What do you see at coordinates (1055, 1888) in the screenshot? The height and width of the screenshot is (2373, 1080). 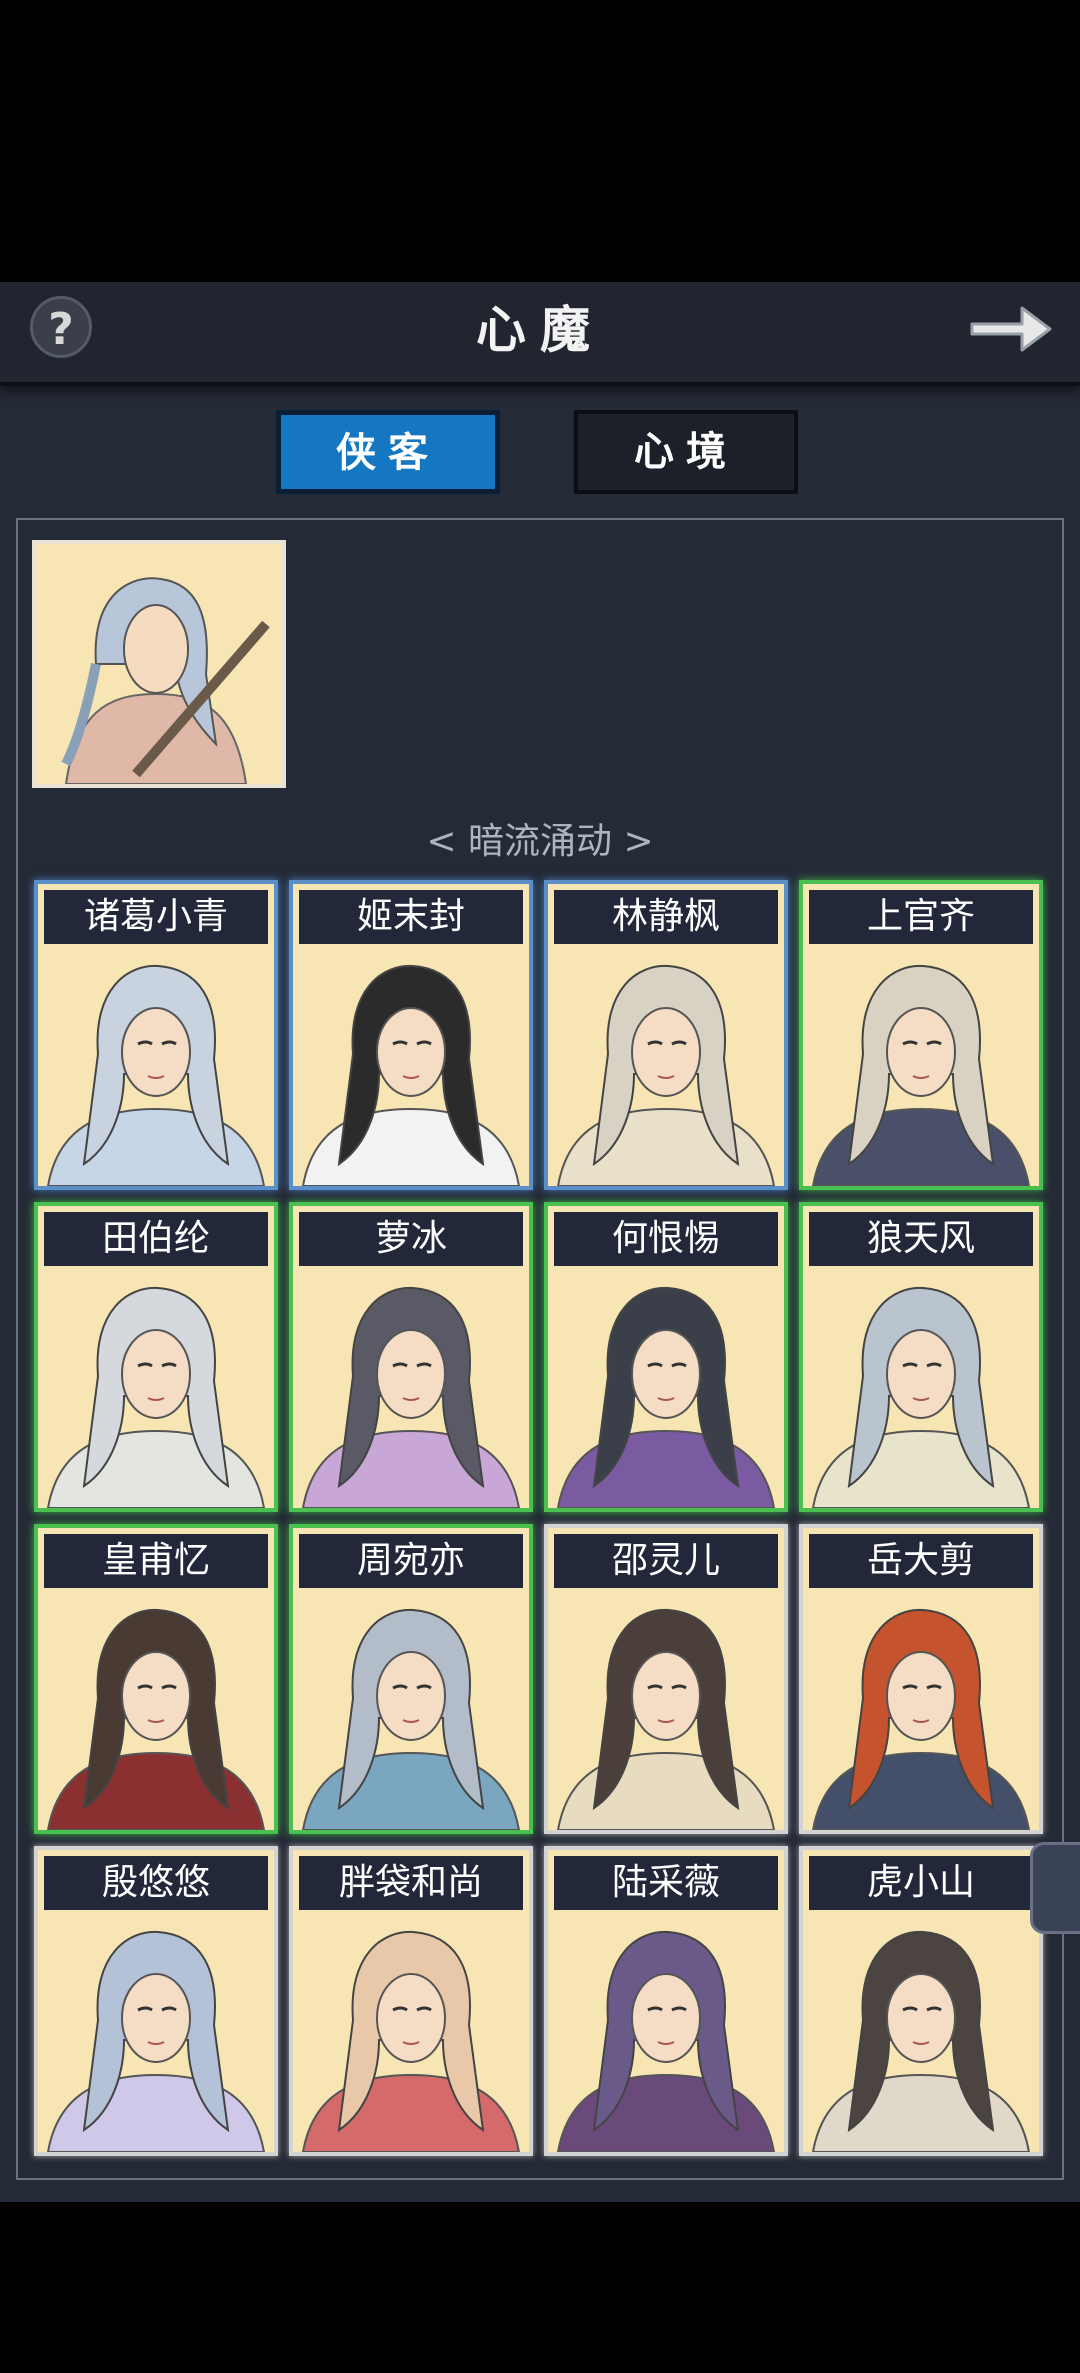 I see `side-drawer-tab` at bounding box center [1055, 1888].